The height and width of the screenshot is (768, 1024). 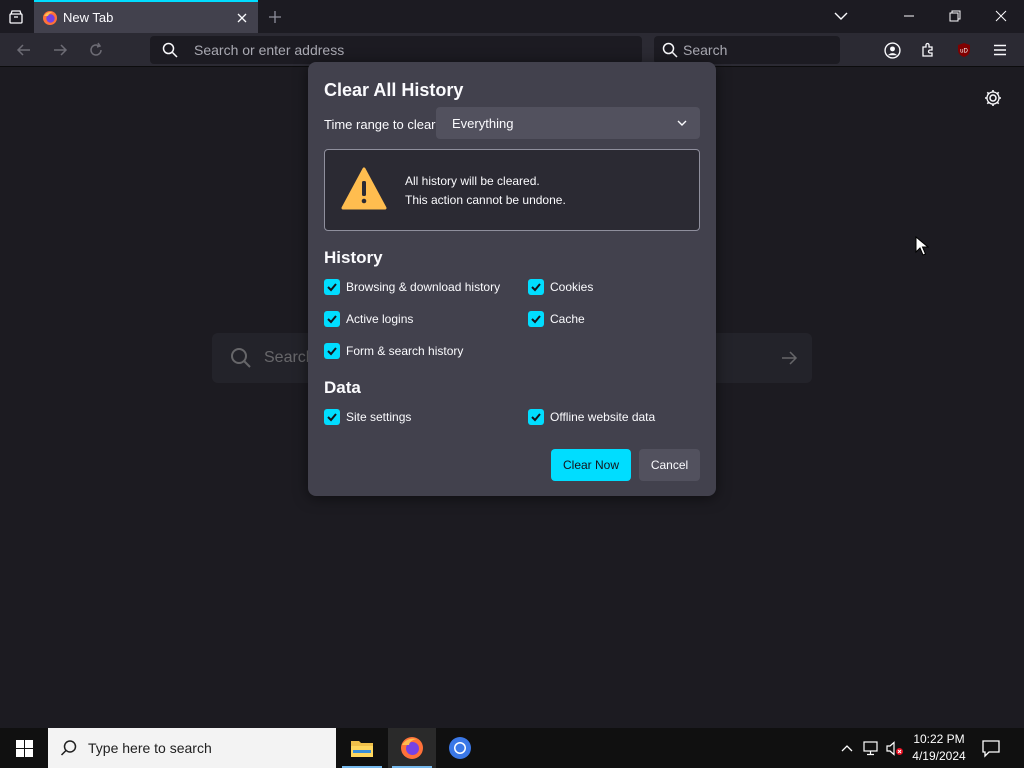 I want to click on network-icon, so click(x=871, y=748).